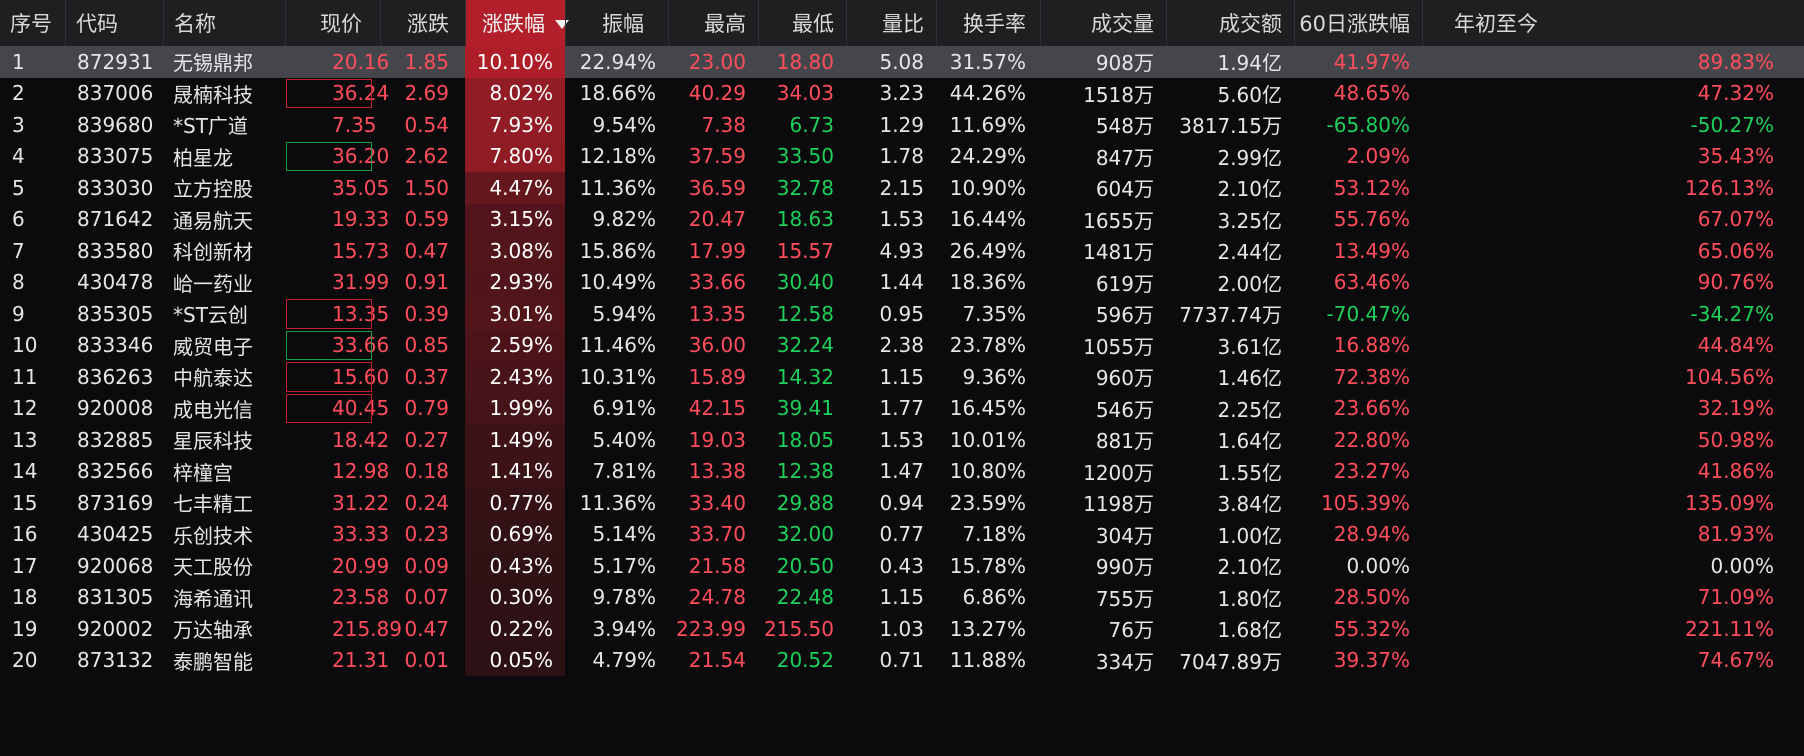  What do you see at coordinates (891, 23) in the screenshot?
I see `header-col-volume-ratio: 量比` at bounding box center [891, 23].